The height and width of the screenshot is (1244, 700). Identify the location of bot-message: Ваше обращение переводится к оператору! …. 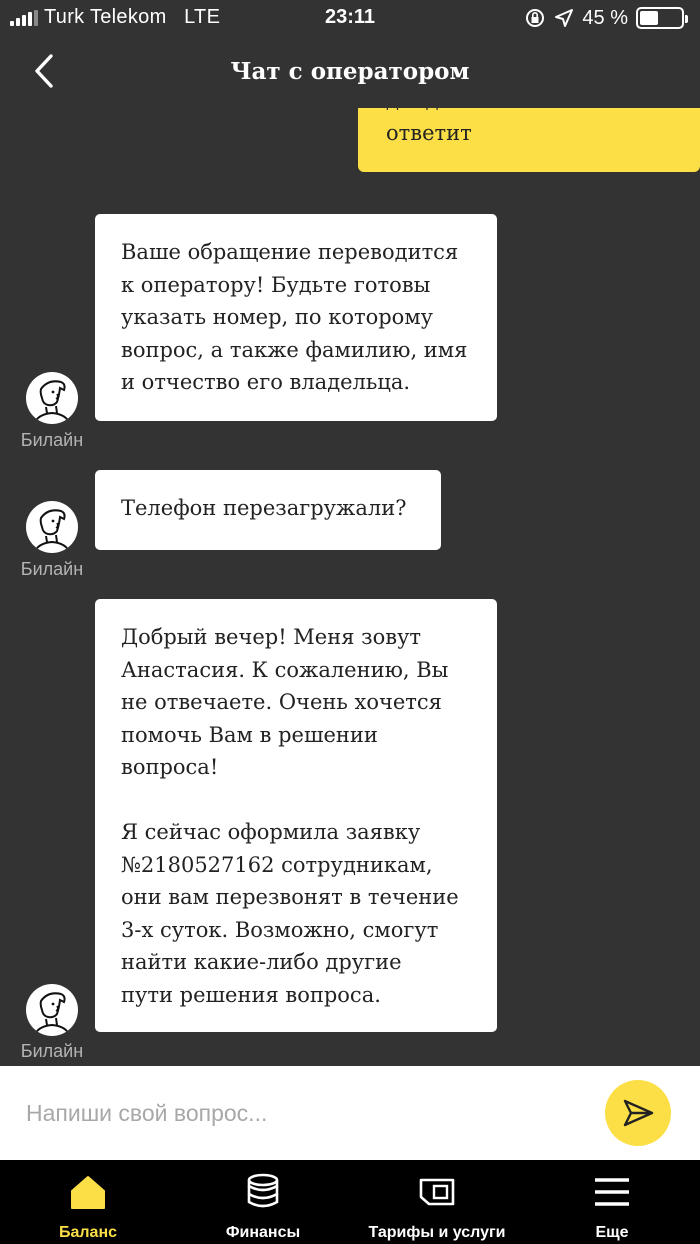
(296, 317).